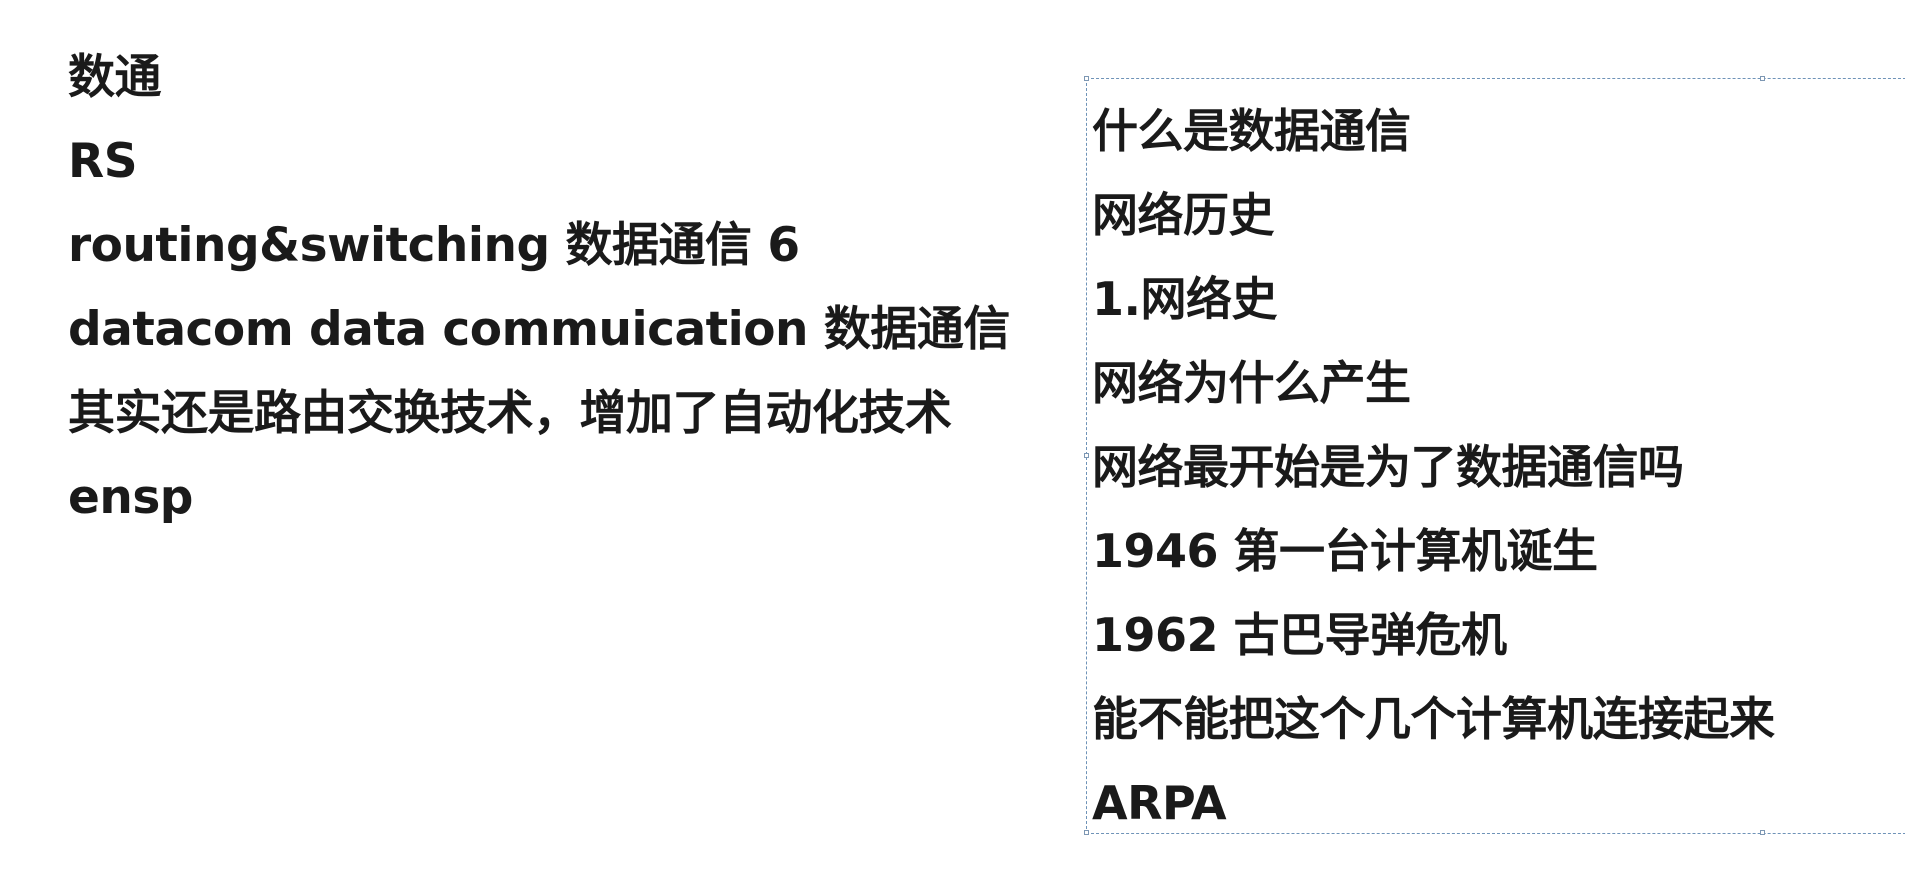  Describe the element at coordinates (1299, 635) in the screenshot. I see `text-box-line: 1962 古巴导弹危机` at that location.